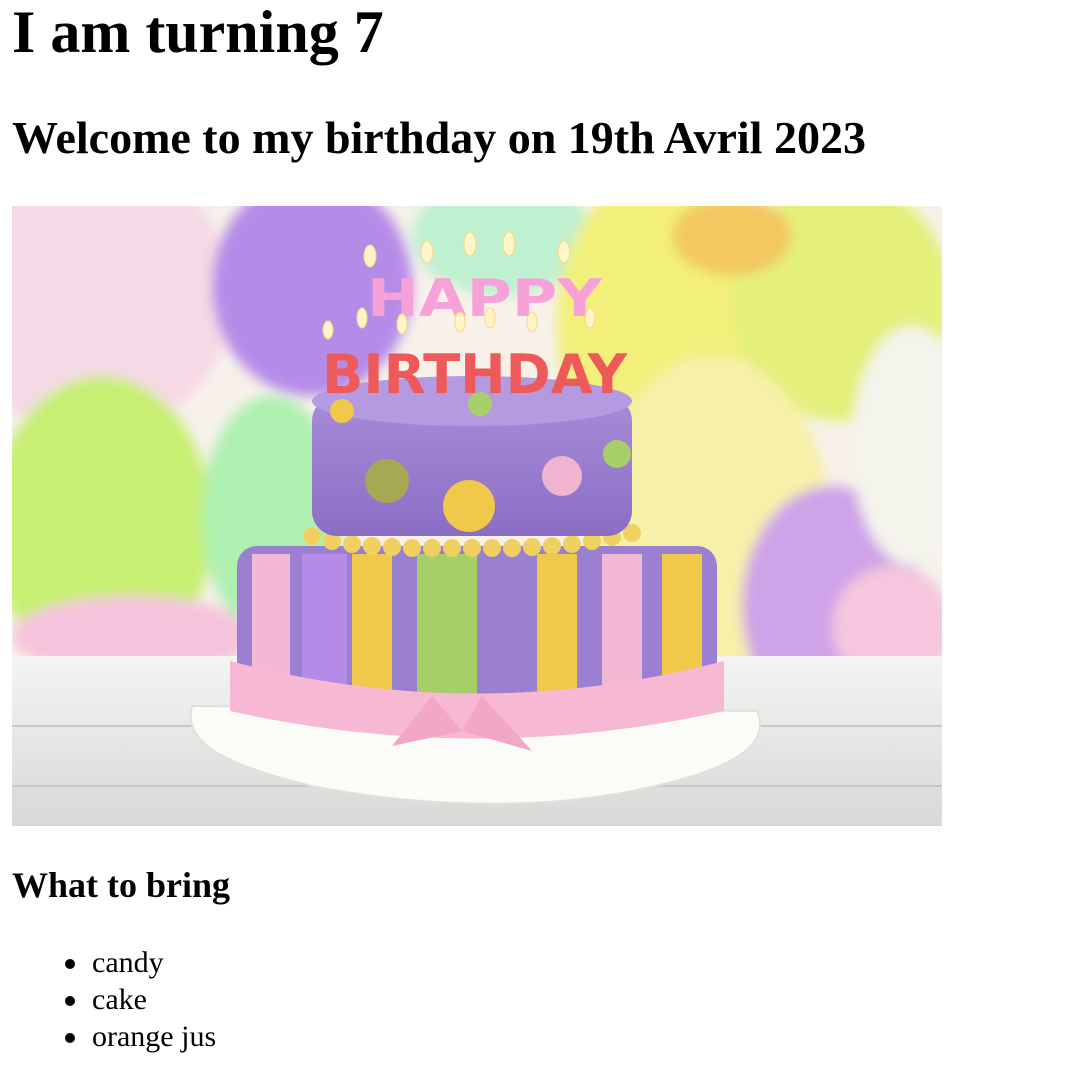 The height and width of the screenshot is (1088, 1088). I want to click on list-item: candy, so click(108, 962).